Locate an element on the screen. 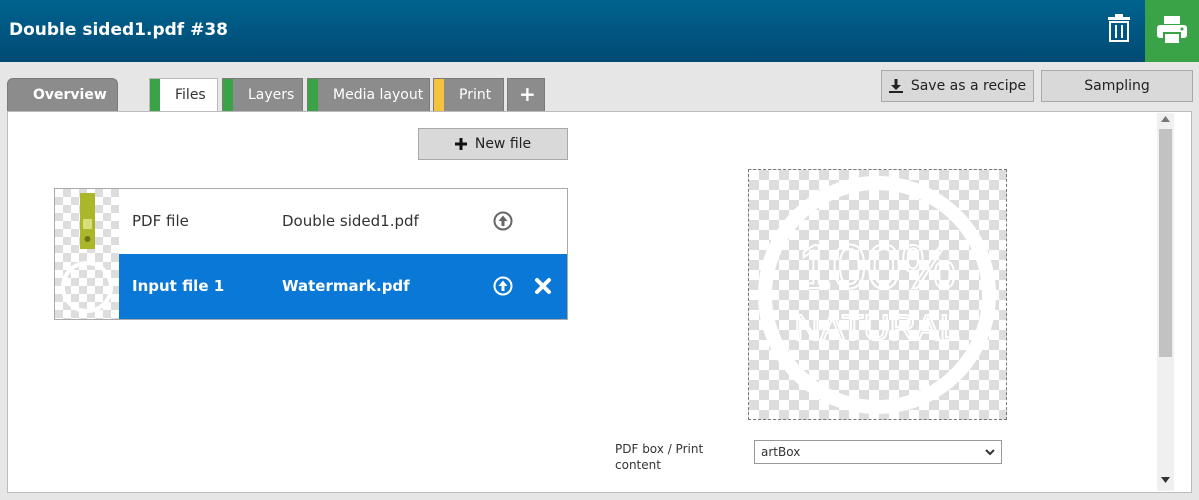 The image size is (1199, 500). tab-print-label: Print is located at coordinates (475, 95).